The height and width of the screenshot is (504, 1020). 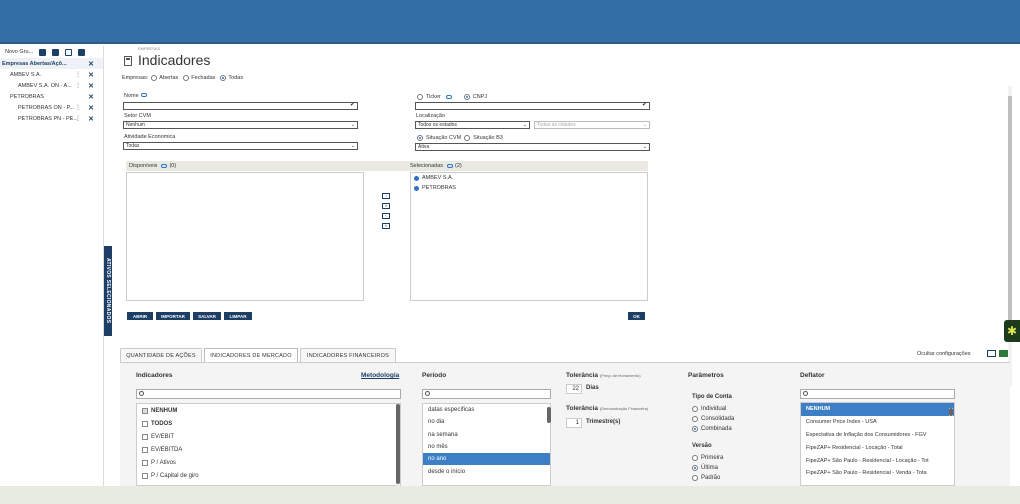 I want to click on selected-company-item: PETROBRAS, so click(x=529, y=188).